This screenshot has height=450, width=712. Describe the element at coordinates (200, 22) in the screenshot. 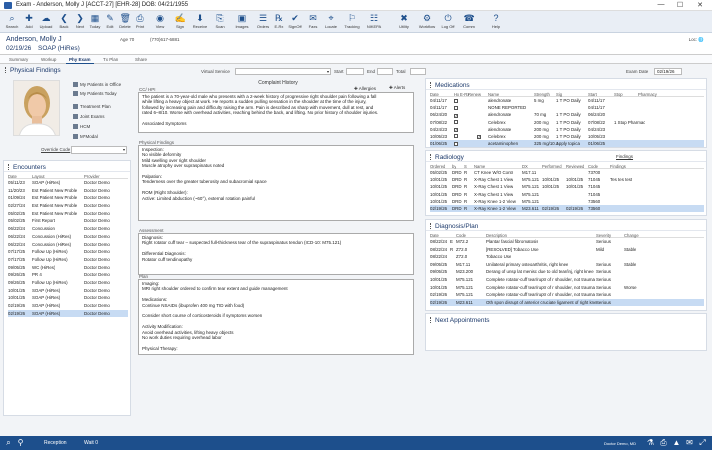

I see `toolbar-button-receive: ⬇ Receive` at that location.